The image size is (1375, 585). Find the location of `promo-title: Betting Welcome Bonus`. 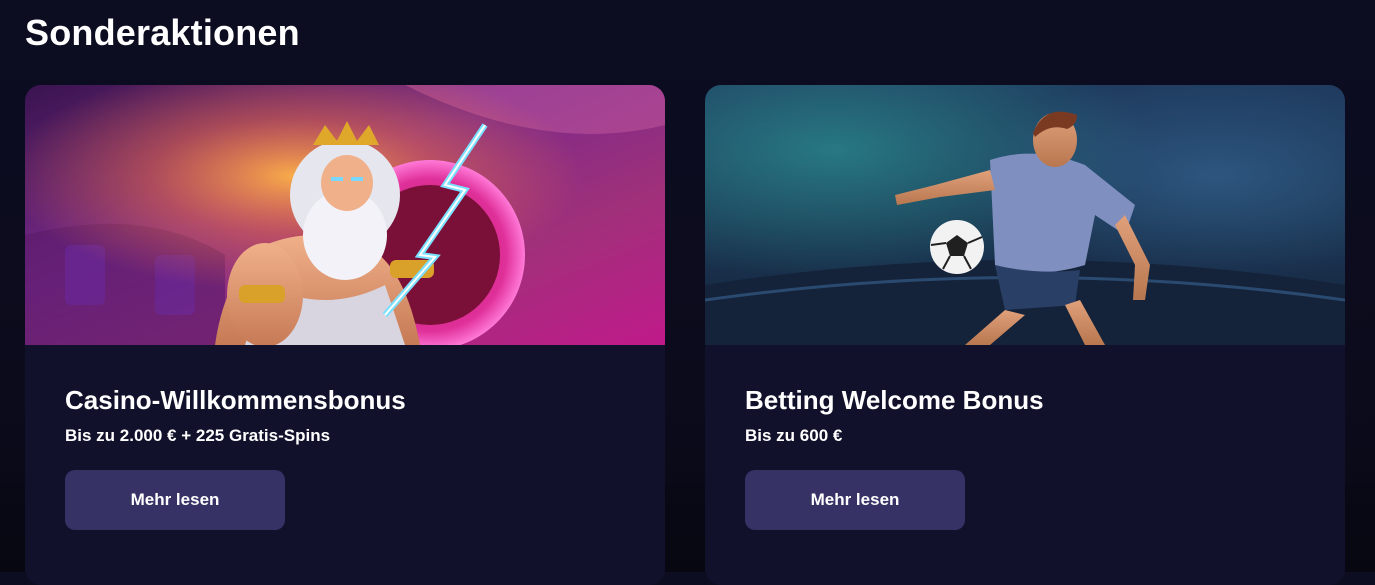

promo-title: Betting Welcome Bonus is located at coordinates (894, 400).